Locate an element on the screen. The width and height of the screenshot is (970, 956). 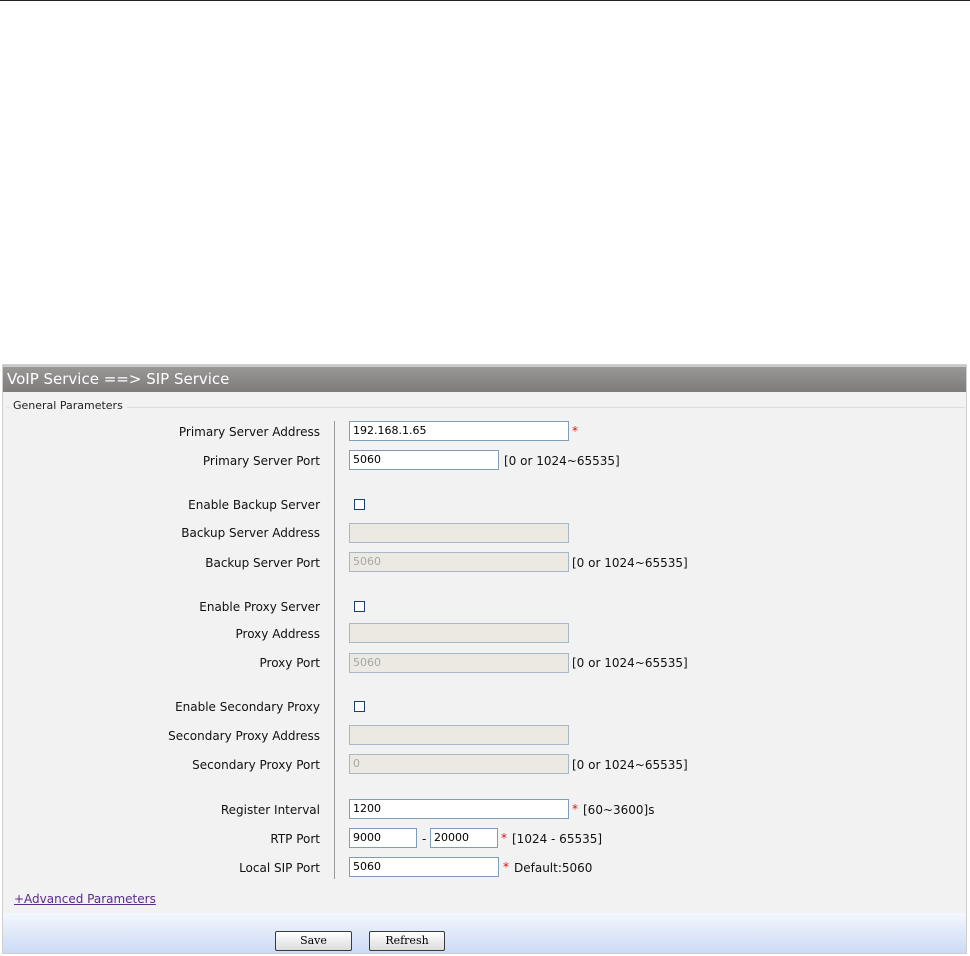
refresh-button: Refresh is located at coordinates (407, 941).